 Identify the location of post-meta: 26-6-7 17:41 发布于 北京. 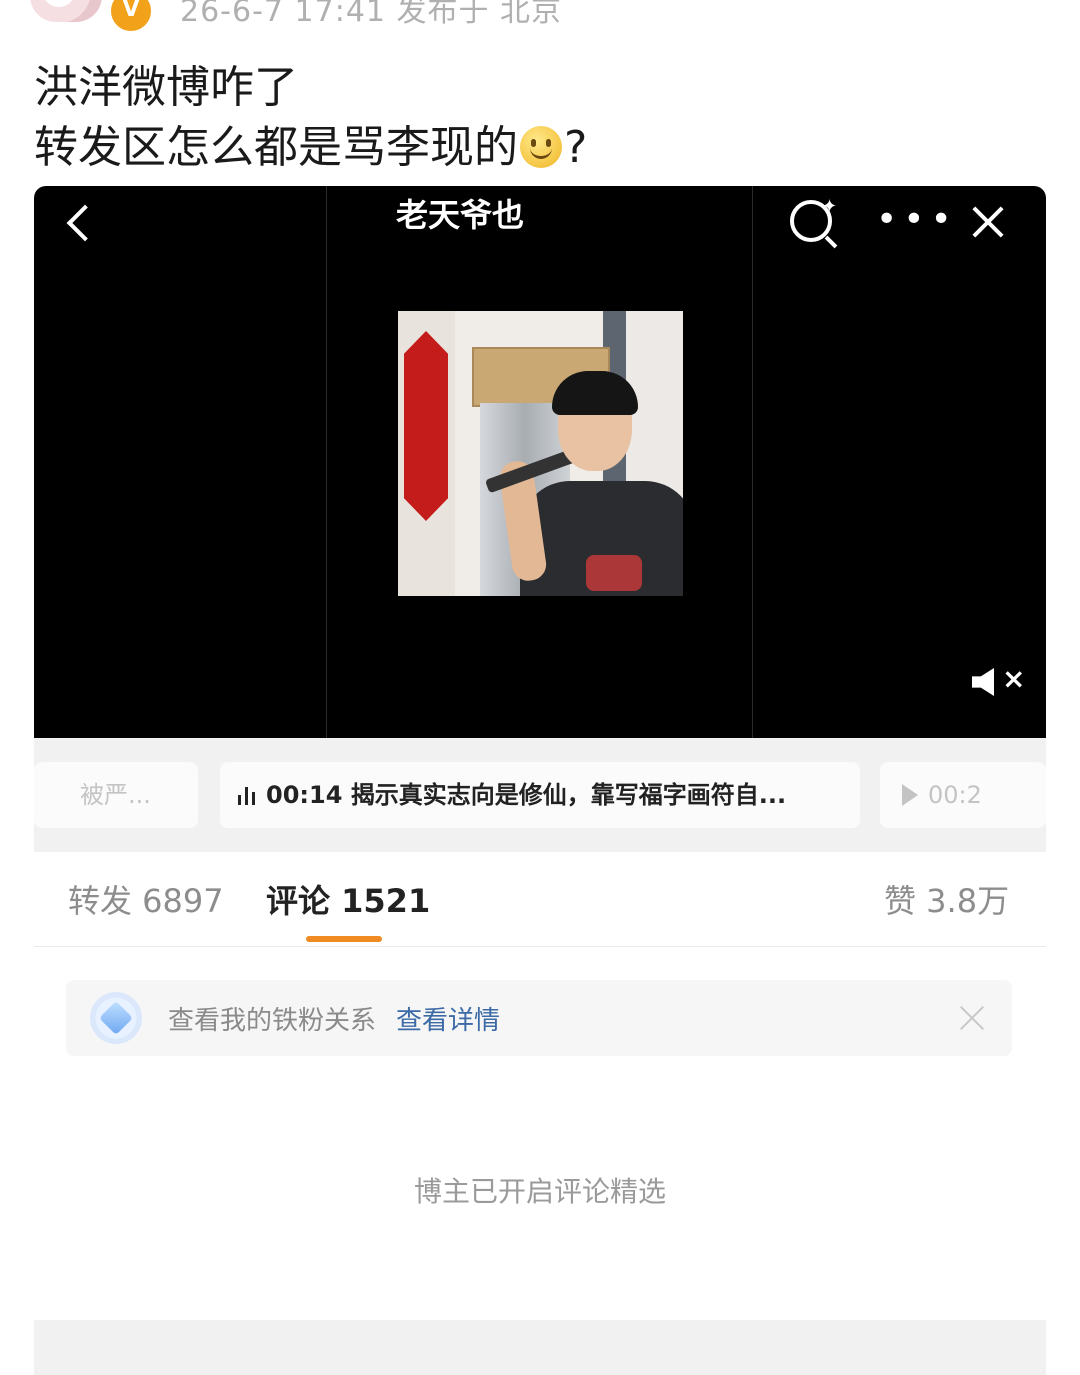
(371, 14).